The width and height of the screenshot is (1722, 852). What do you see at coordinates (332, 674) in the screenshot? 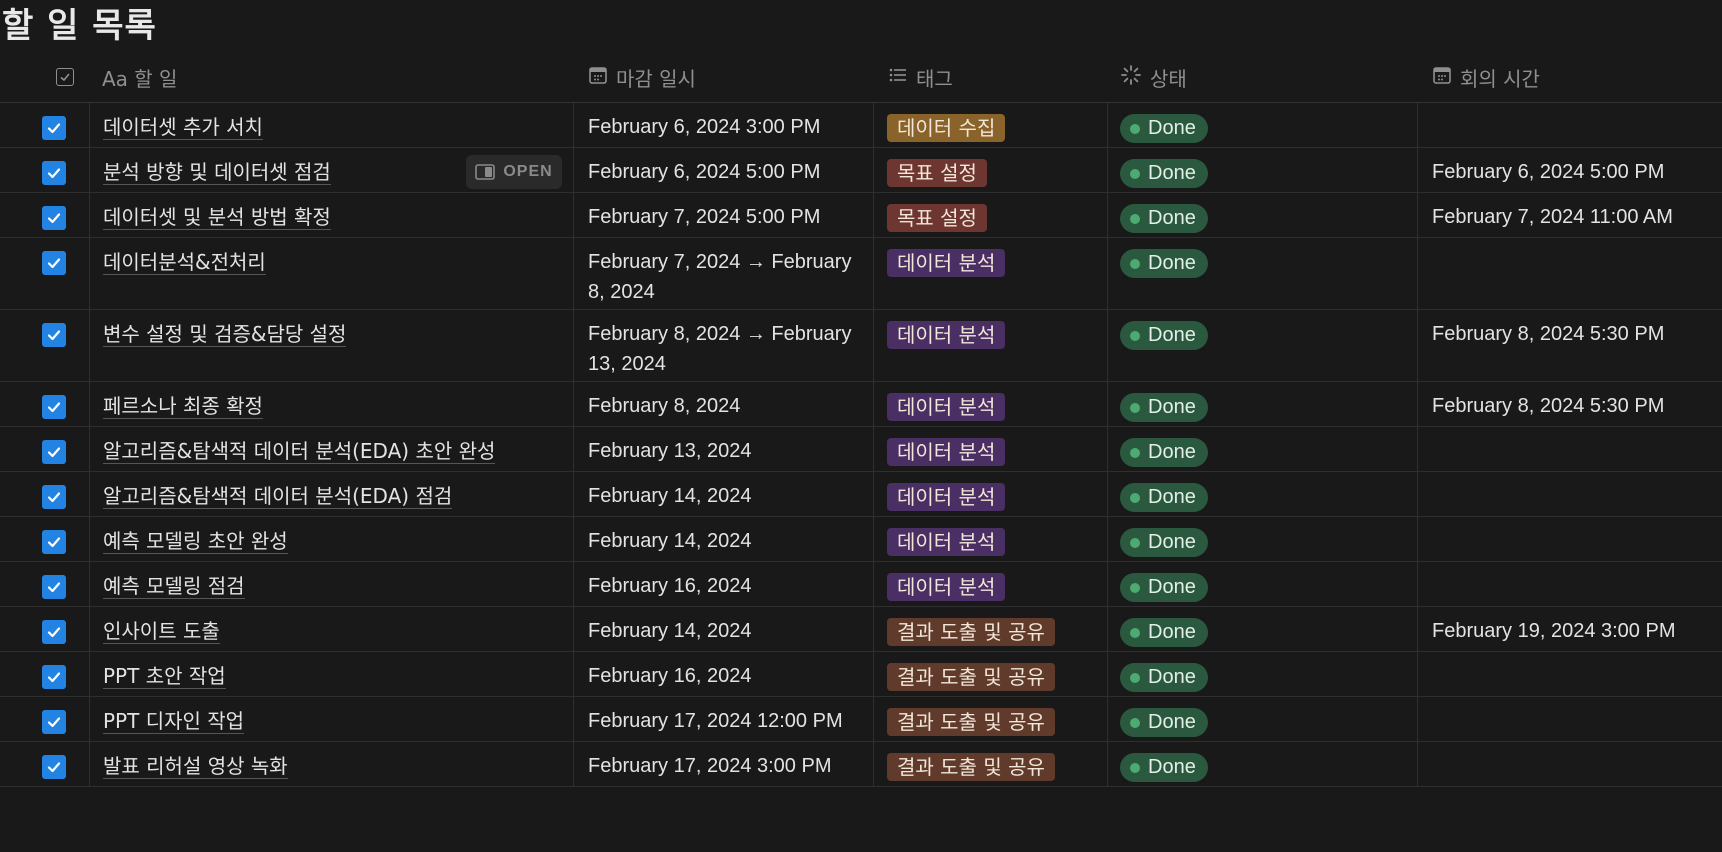
I see `task-name-cell: PPT 초안 작업` at bounding box center [332, 674].